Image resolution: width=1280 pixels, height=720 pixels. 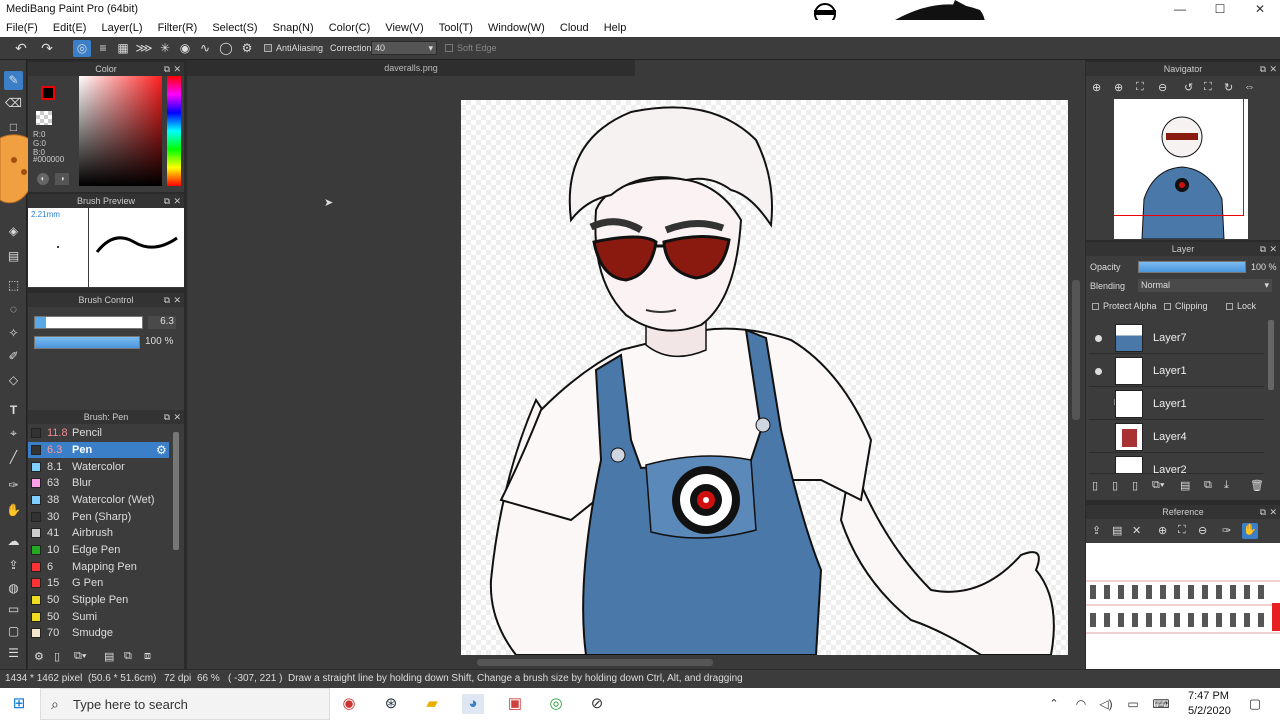 I want to click on brush-item-pen: 6.3 Pen ⚙, so click(x=98, y=450).